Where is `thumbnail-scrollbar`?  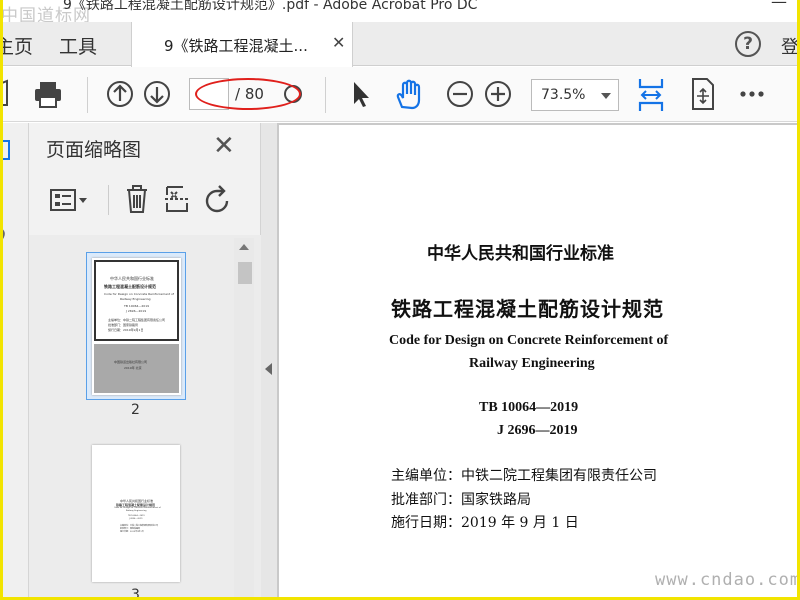
thumbnail-scrollbar is located at coordinates (244, 417).